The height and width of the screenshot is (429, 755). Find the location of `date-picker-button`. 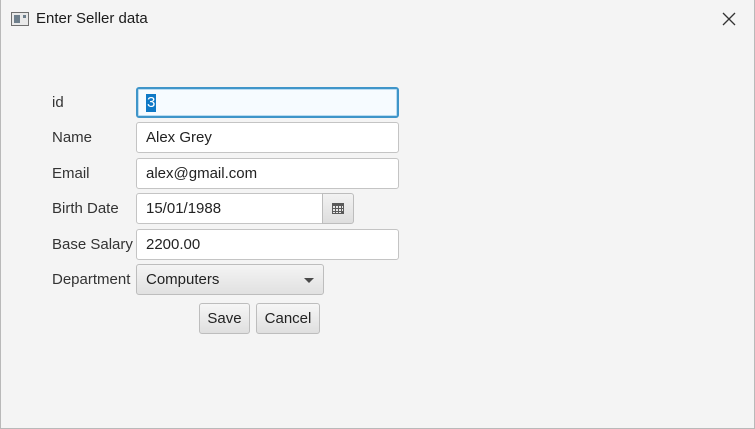

date-picker-button is located at coordinates (338, 208).